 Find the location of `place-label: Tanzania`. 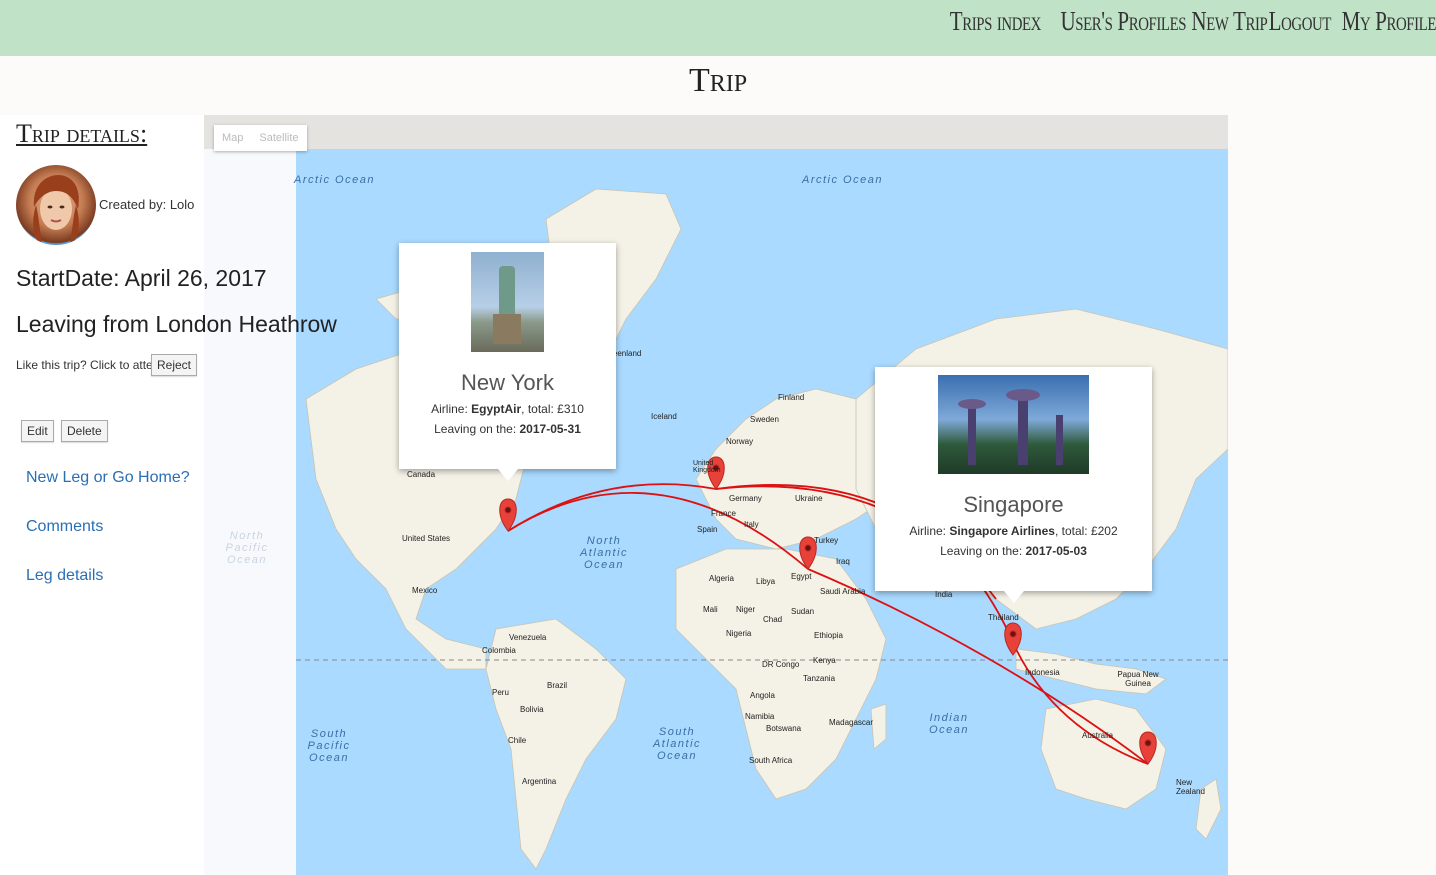

place-label: Tanzania is located at coordinates (819, 678).